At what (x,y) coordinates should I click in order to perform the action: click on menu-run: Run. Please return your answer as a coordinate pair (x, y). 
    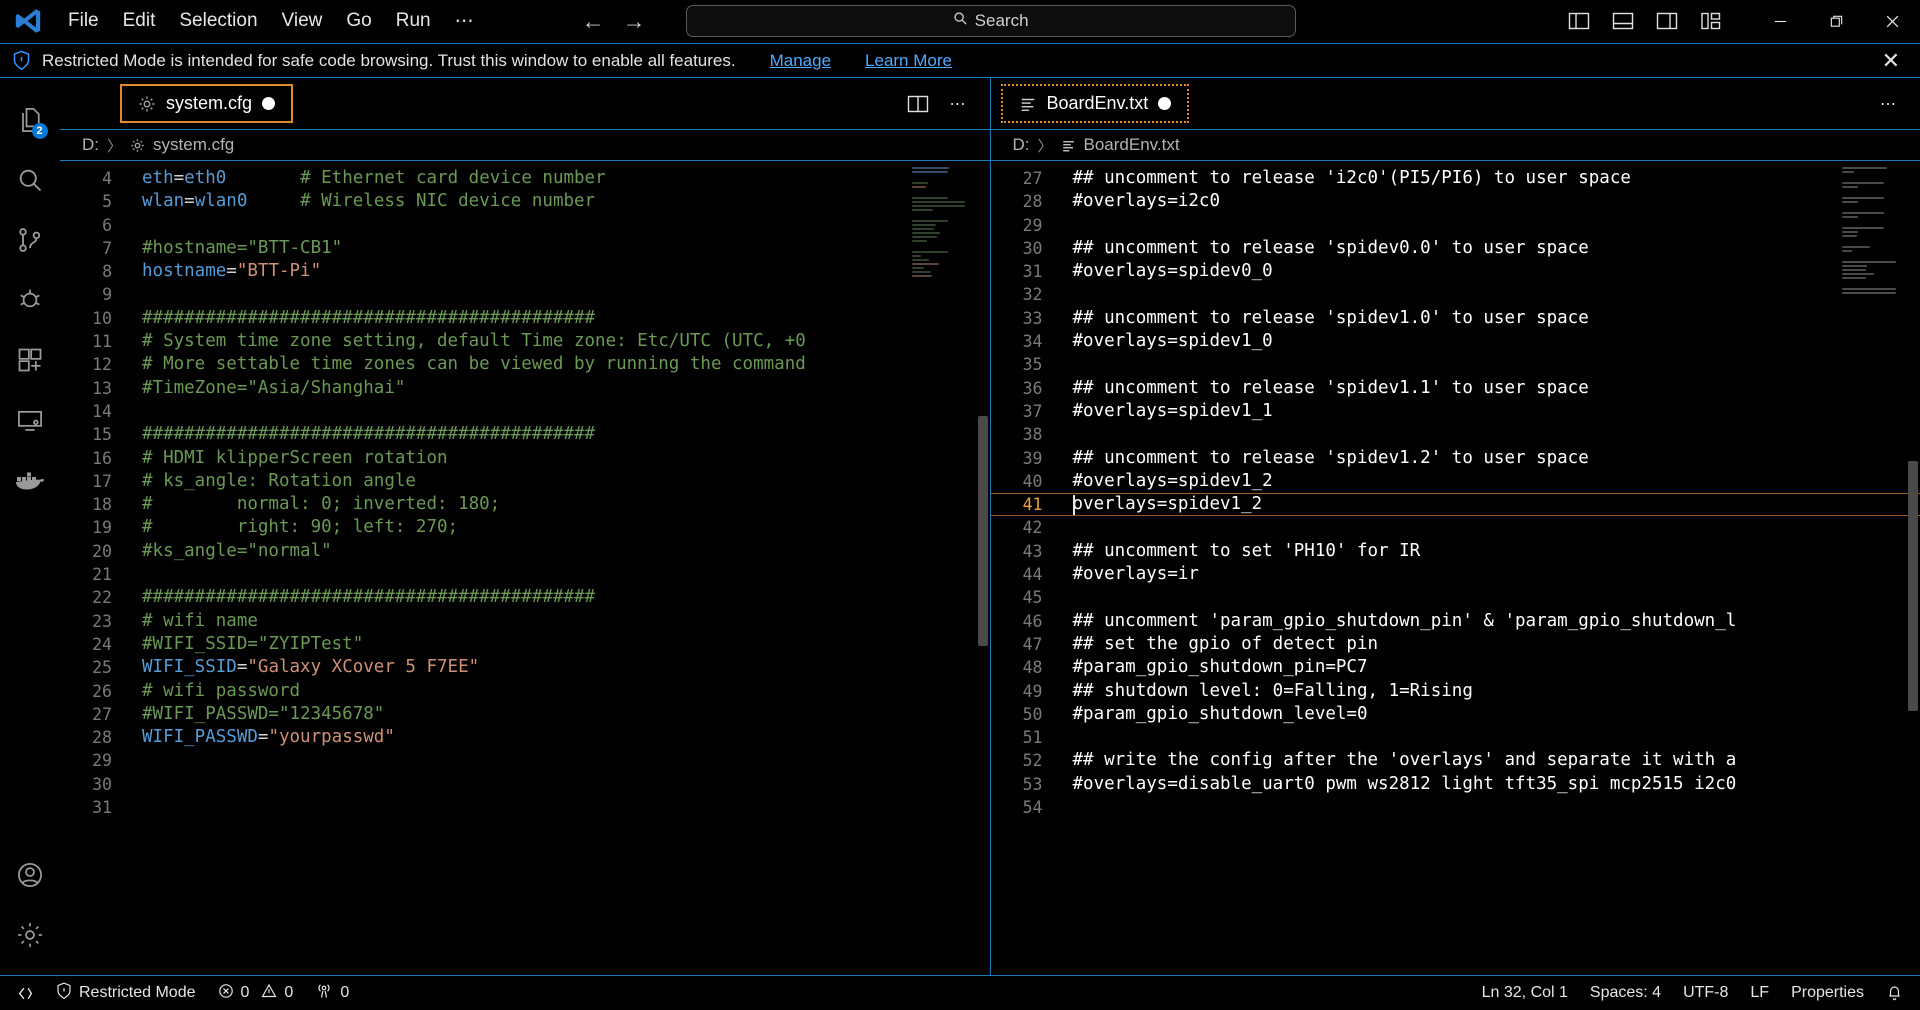
    Looking at the image, I should click on (413, 21).